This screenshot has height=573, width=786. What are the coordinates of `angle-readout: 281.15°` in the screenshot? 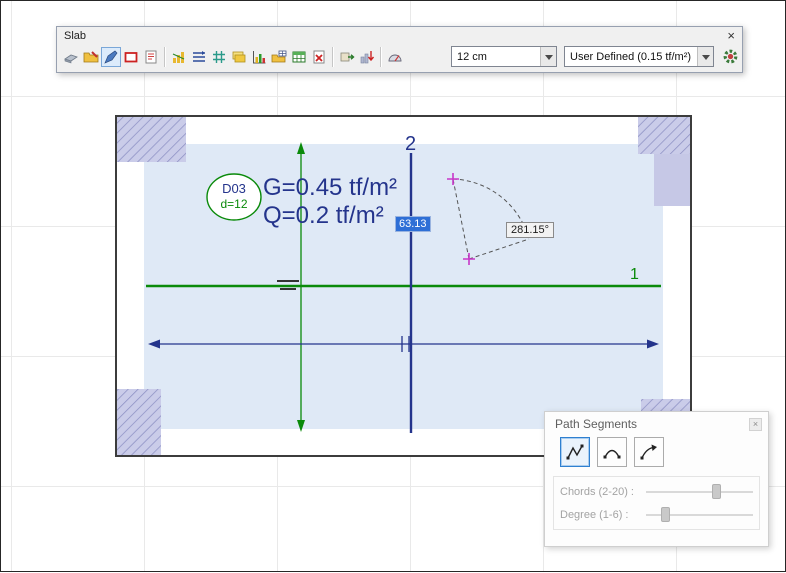 It's located at (530, 230).